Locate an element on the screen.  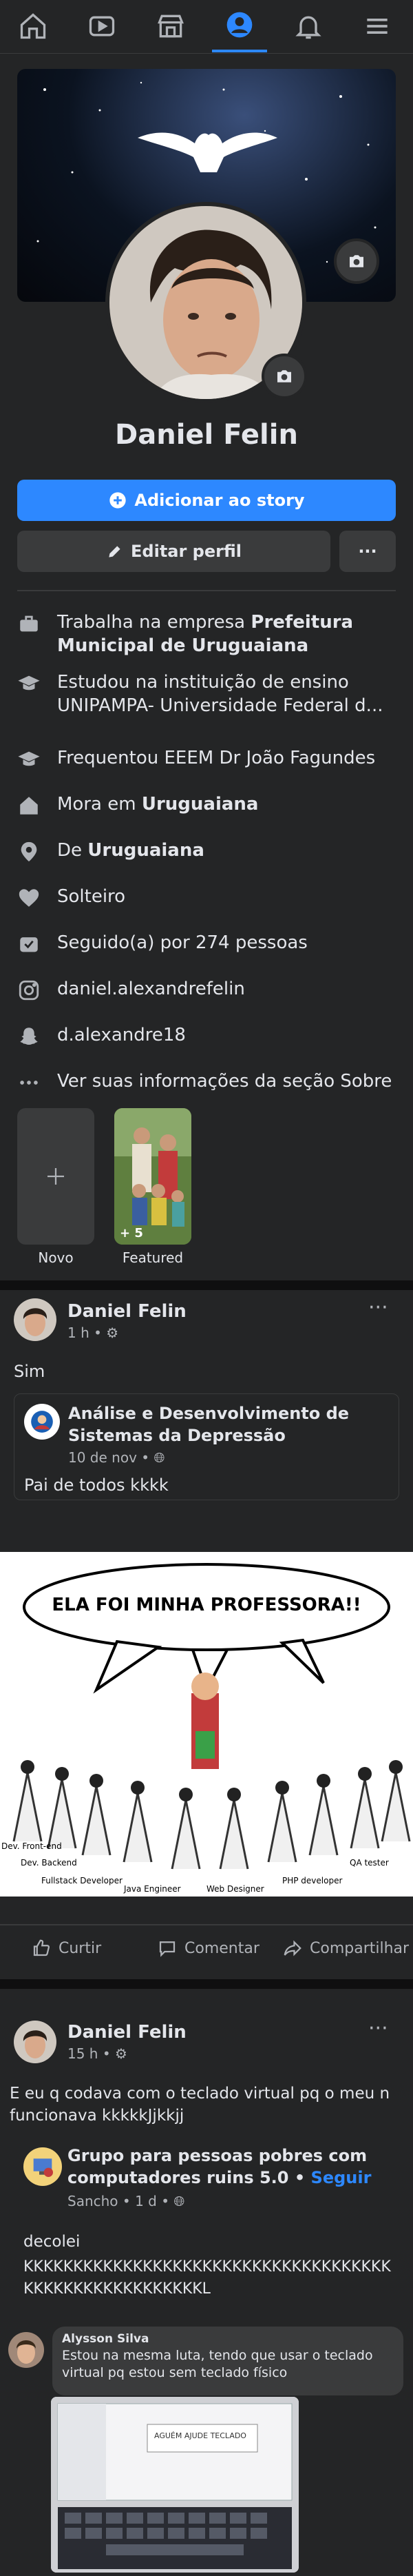
info-snapchat: d.alexandre18 is located at coordinates (206, 1035).